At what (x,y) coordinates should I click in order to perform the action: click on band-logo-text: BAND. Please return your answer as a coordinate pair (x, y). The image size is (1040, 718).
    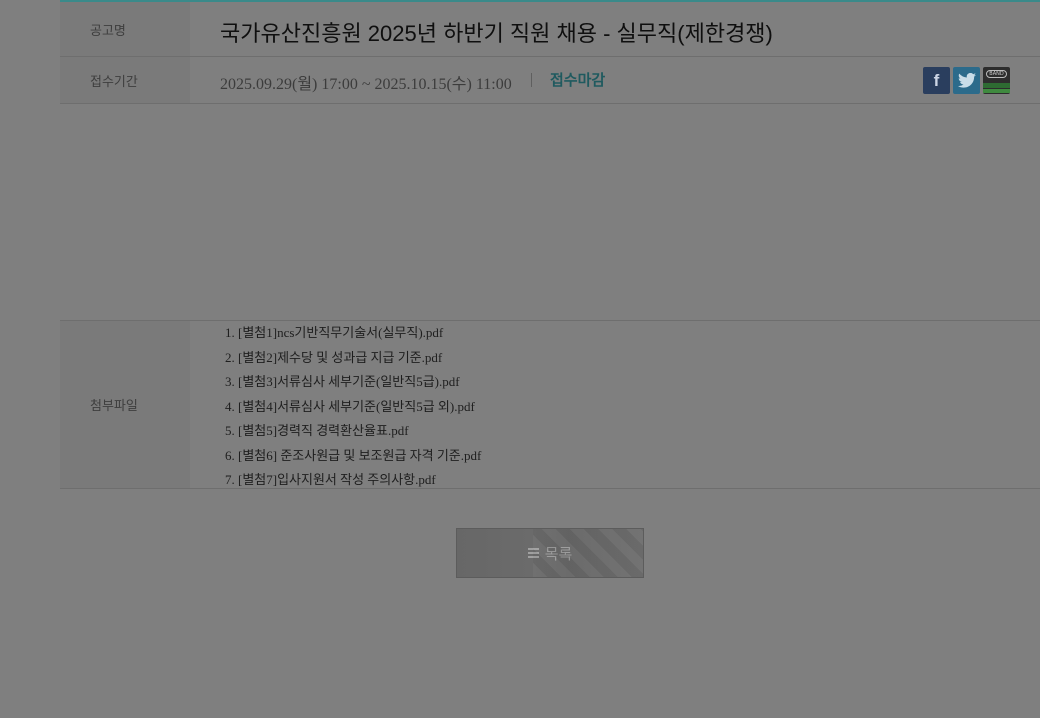
    Looking at the image, I should click on (996, 74).